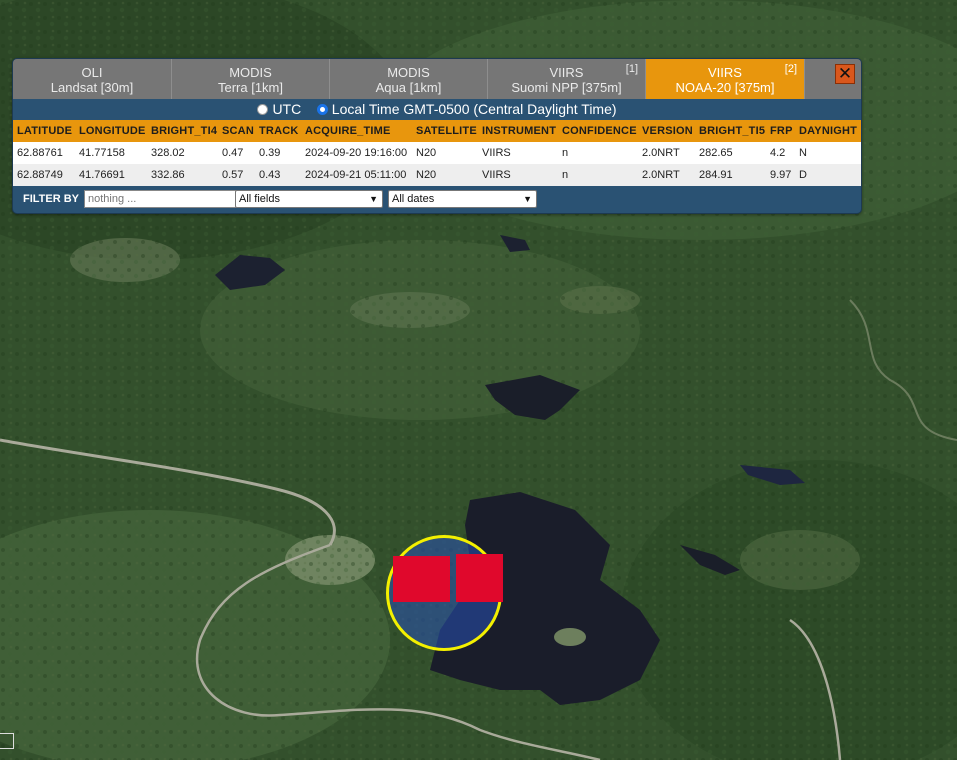  What do you see at coordinates (356, 131) in the screenshot?
I see `column-header: ACQUIRE_TIME` at bounding box center [356, 131].